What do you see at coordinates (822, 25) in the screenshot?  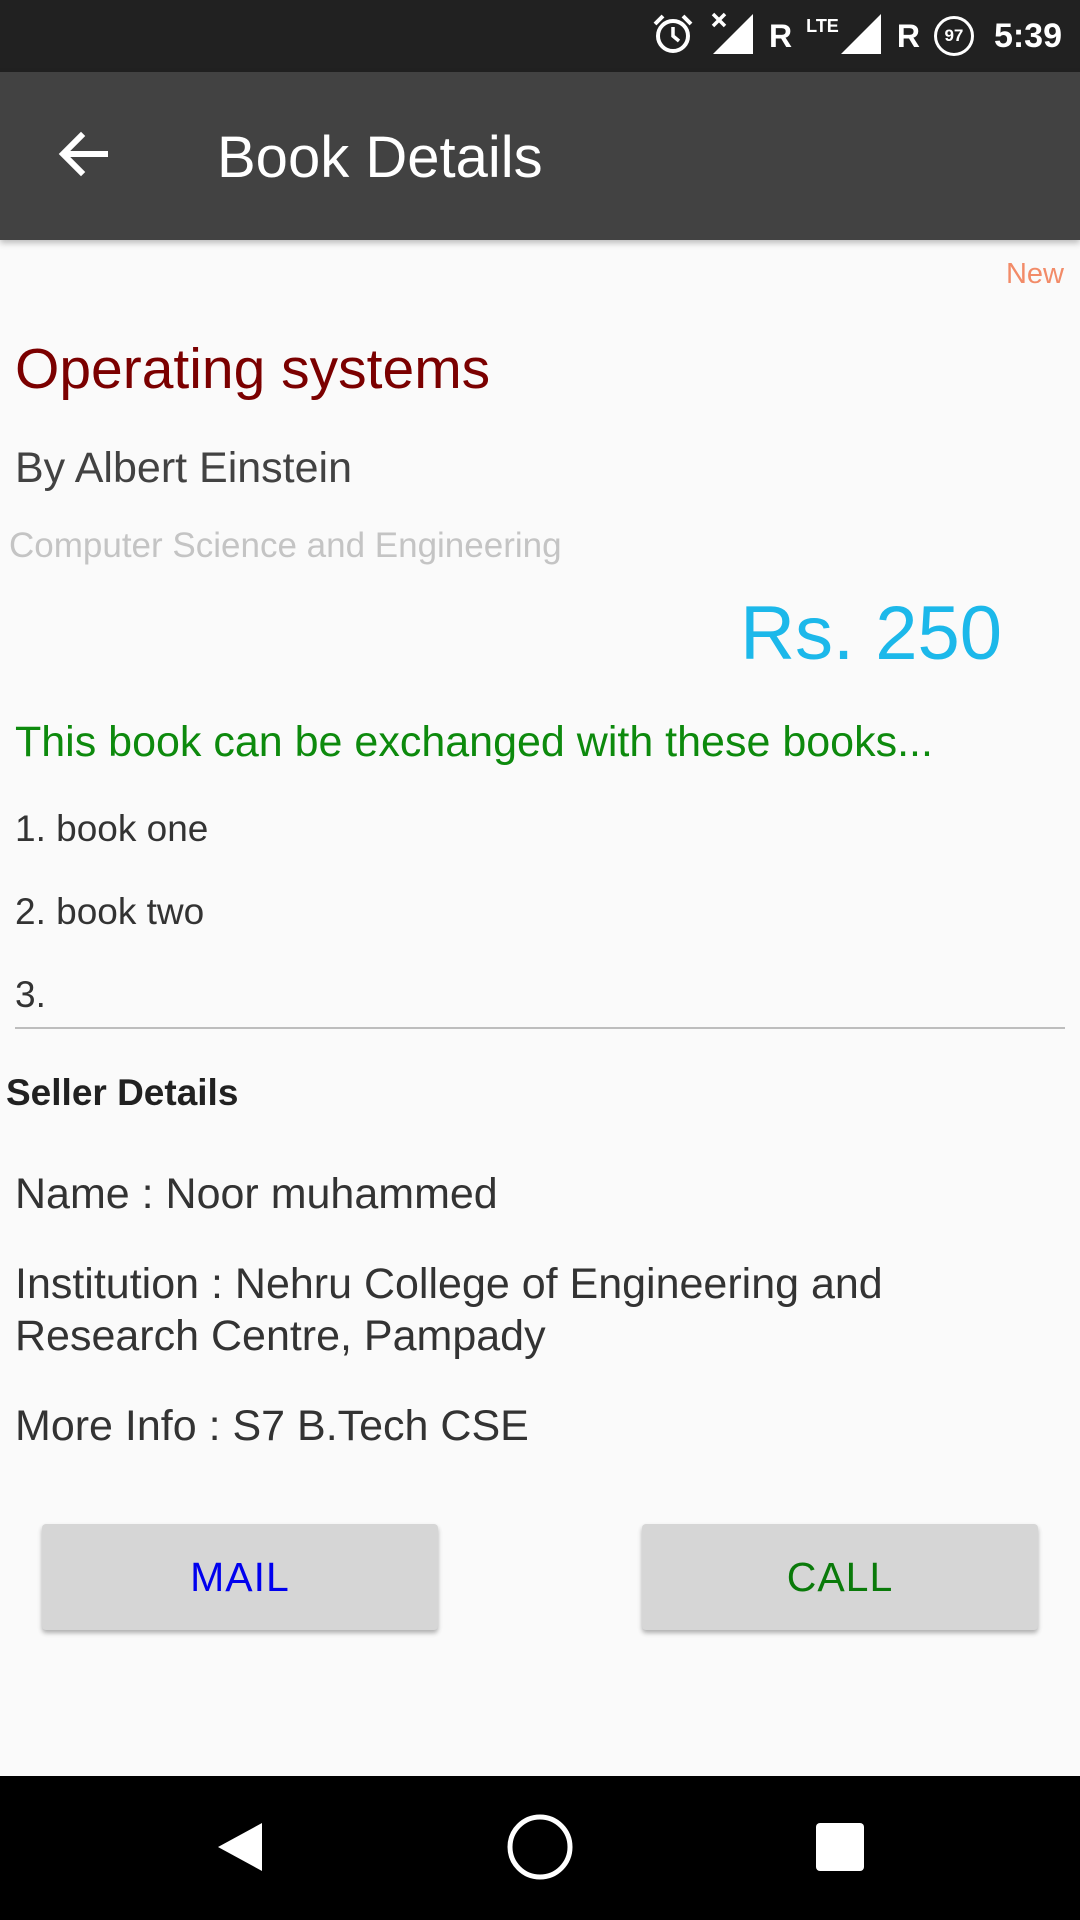 I see `lte-label: LTE` at bounding box center [822, 25].